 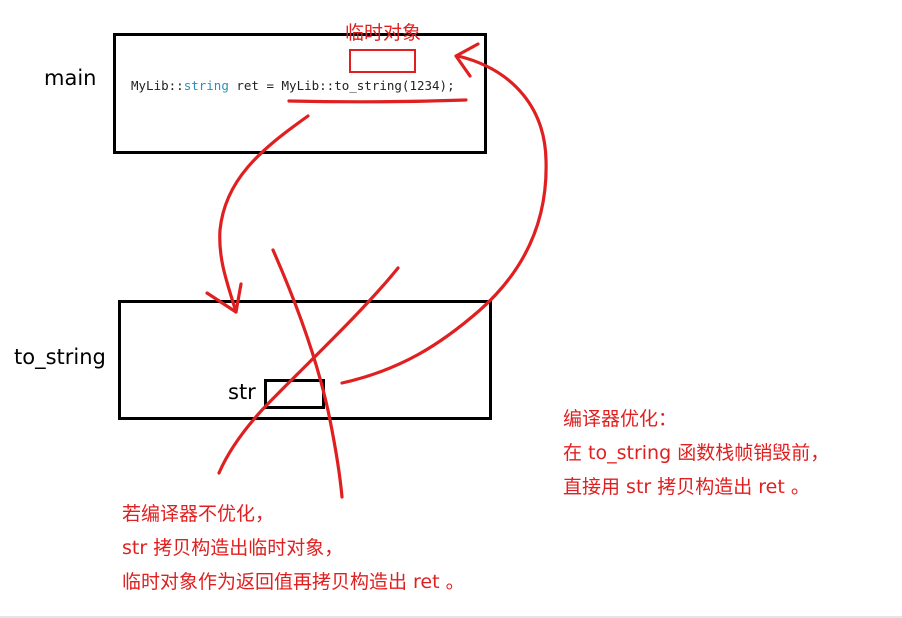 I want to click on call-arrow, so click(x=264, y=214).